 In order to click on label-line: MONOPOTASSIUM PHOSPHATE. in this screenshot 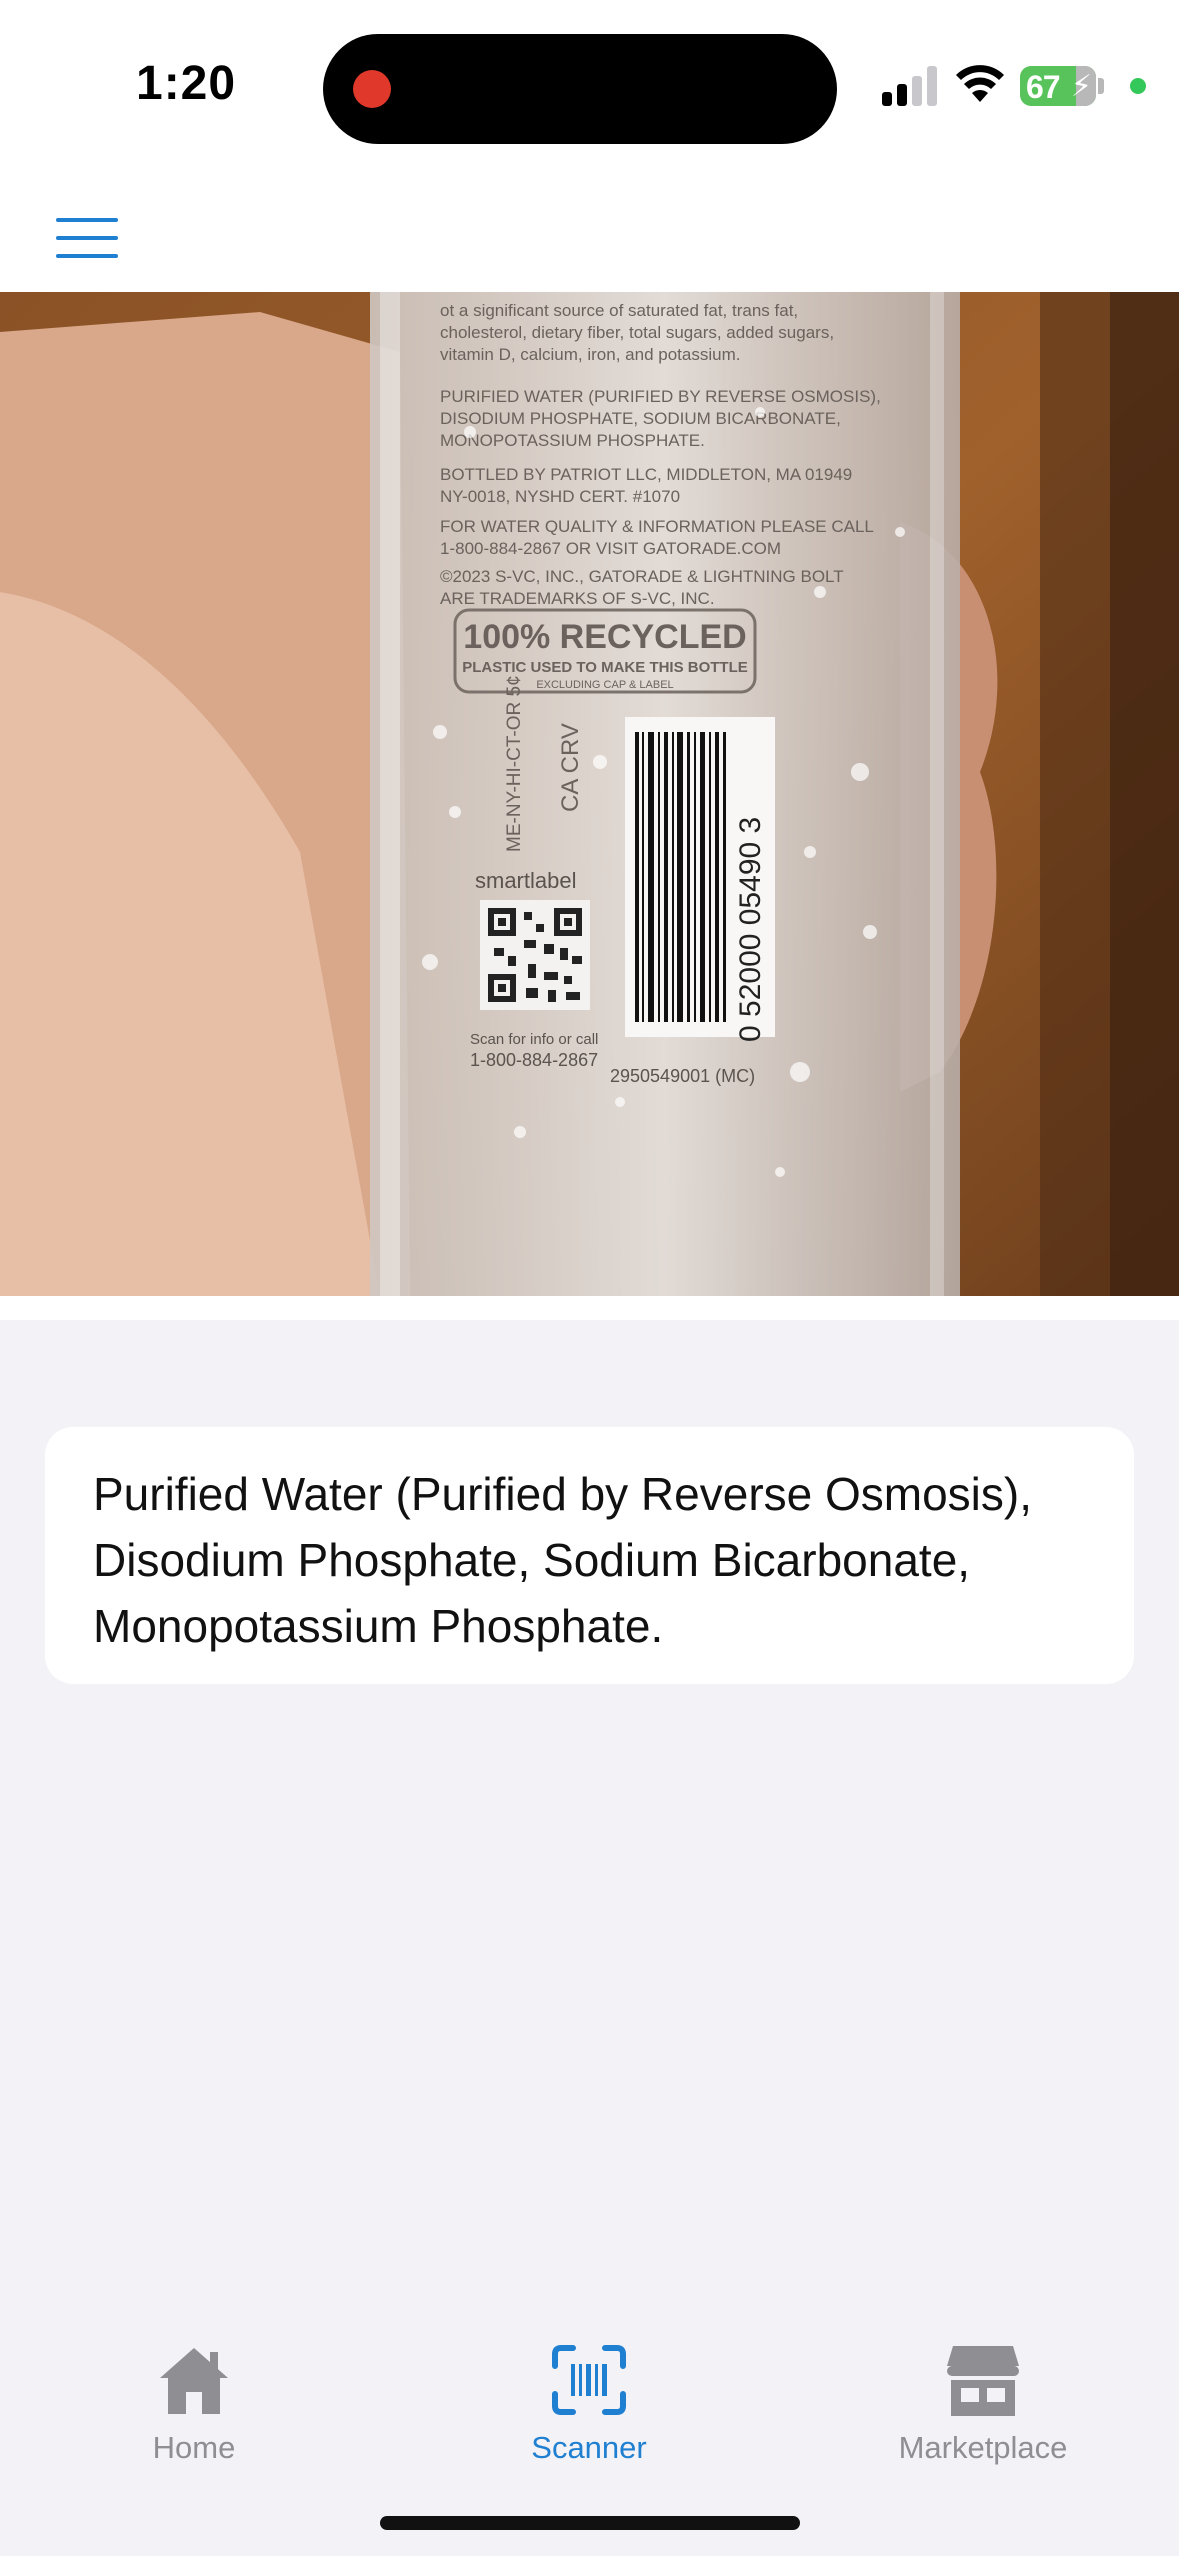, I will do `click(572, 440)`.